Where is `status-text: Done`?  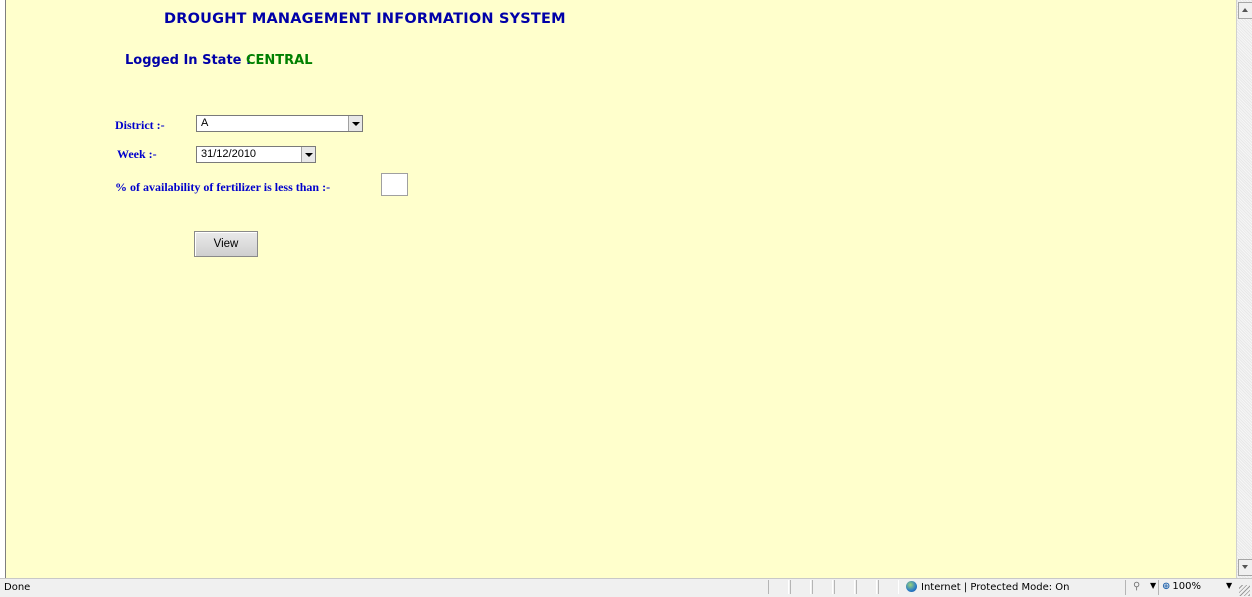
status-text: Done is located at coordinates (17, 587).